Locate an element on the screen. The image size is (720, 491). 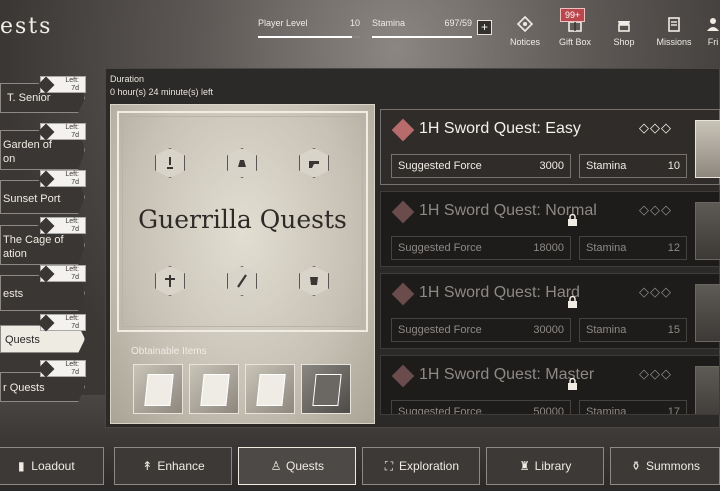
shop-button: Shop is located at coordinates (624, 31).